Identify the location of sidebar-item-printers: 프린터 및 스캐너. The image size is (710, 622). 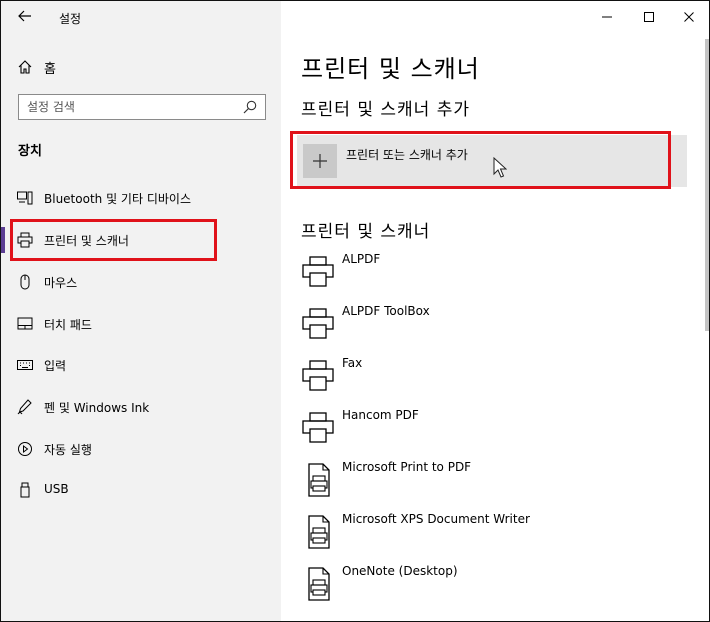
(141, 240).